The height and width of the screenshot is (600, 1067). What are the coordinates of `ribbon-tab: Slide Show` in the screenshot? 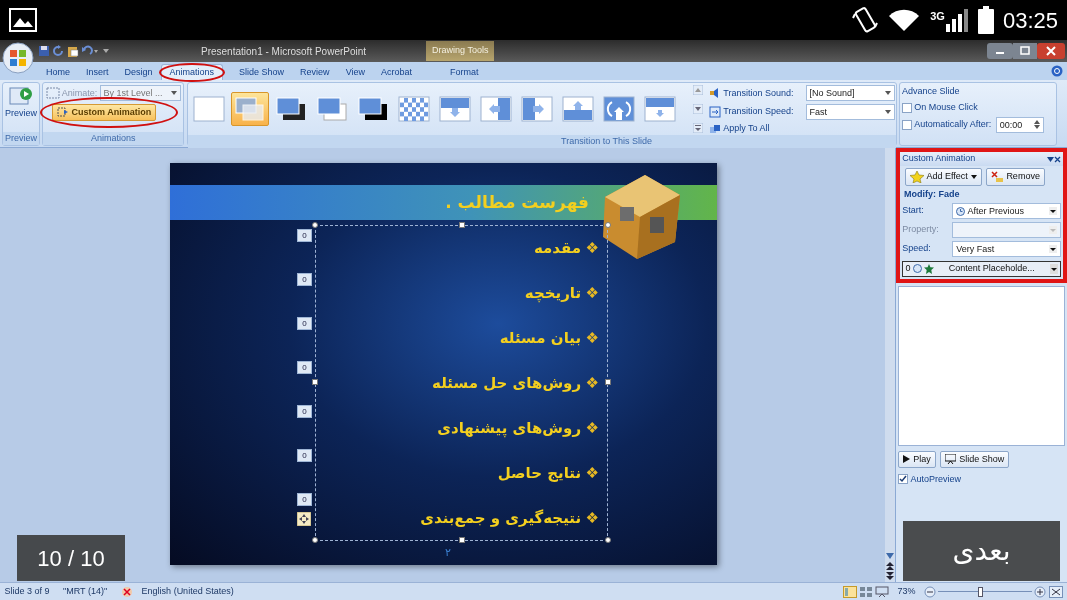 It's located at (262, 72).